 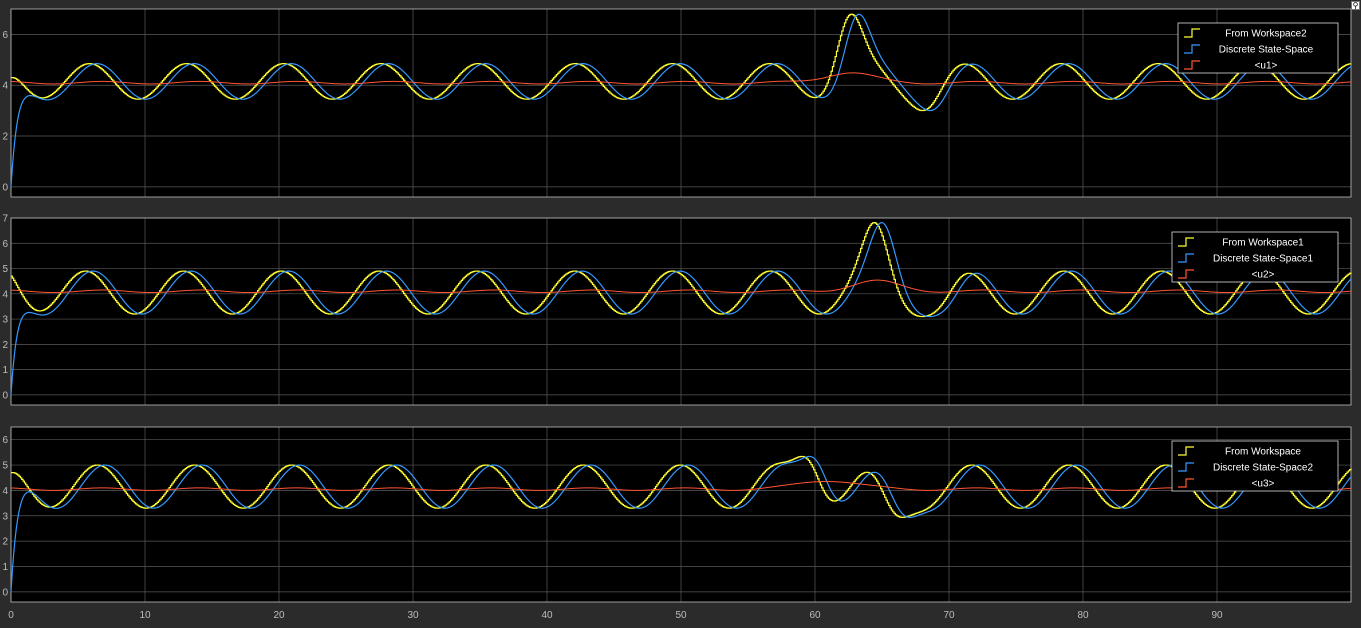 What do you see at coordinates (5, 219) in the screenshot?
I see `y-tick-label: 7` at bounding box center [5, 219].